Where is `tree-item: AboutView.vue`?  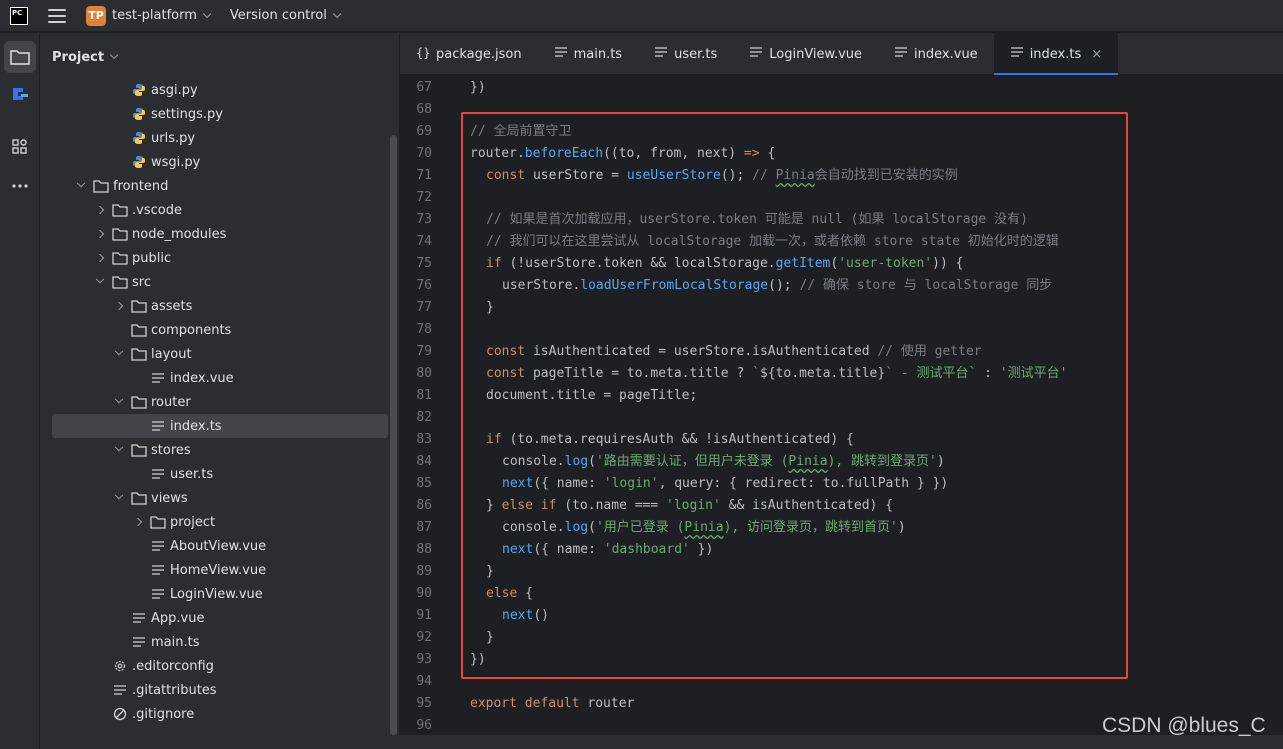 tree-item: AboutView.vue is located at coordinates (220, 546).